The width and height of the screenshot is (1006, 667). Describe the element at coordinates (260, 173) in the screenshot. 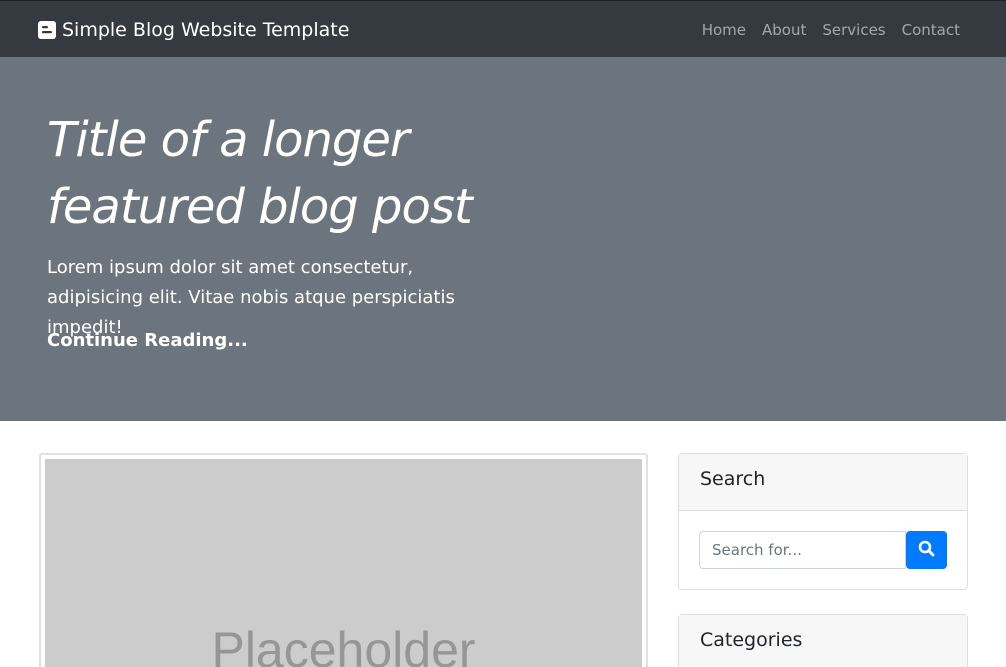

I see `hero-title: Title of a longer featured blog post` at that location.